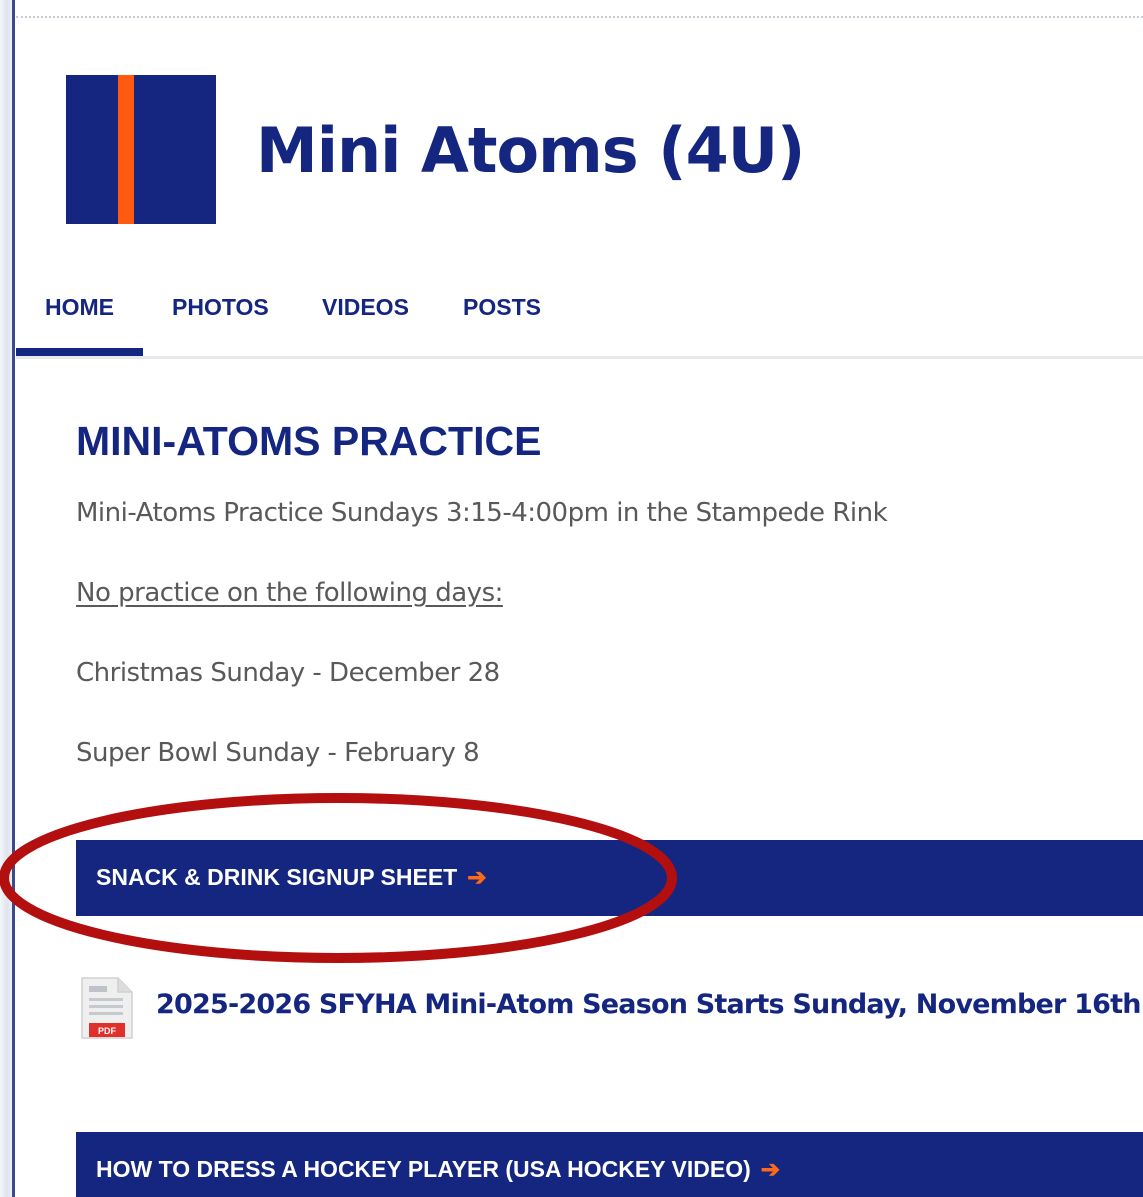 This screenshot has width=1143, height=1197. I want to click on nav-active-indicator, so click(79, 352).